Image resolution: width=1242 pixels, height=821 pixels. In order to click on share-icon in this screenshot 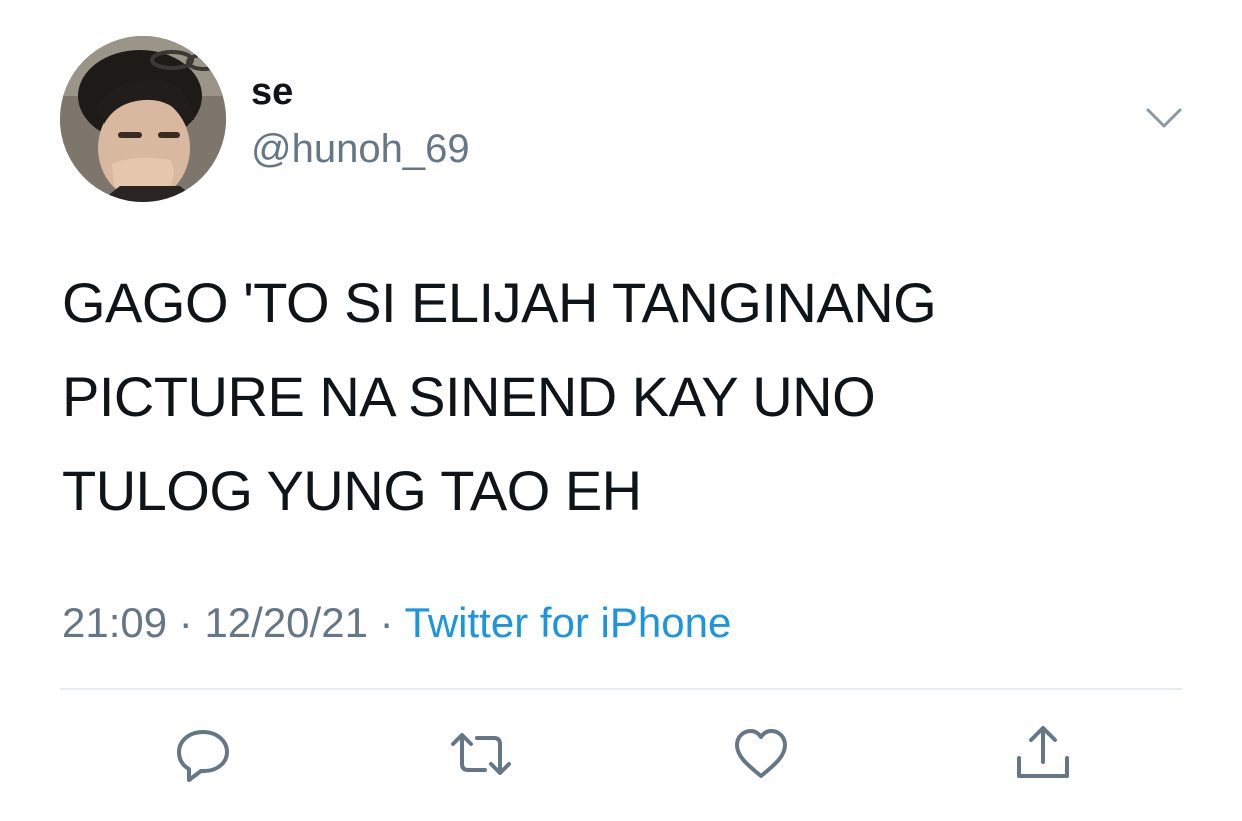, I will do `click(1043, 752)`.